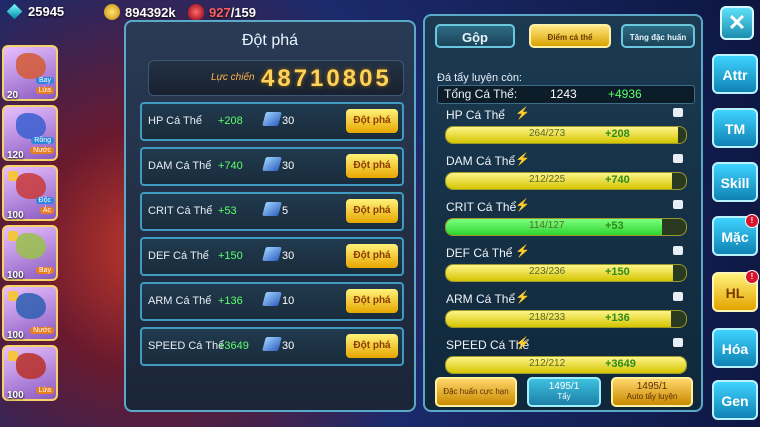  Describe the element at coordinates (13, 95) in the screenshot. I see `pet-level: 20` at that location.